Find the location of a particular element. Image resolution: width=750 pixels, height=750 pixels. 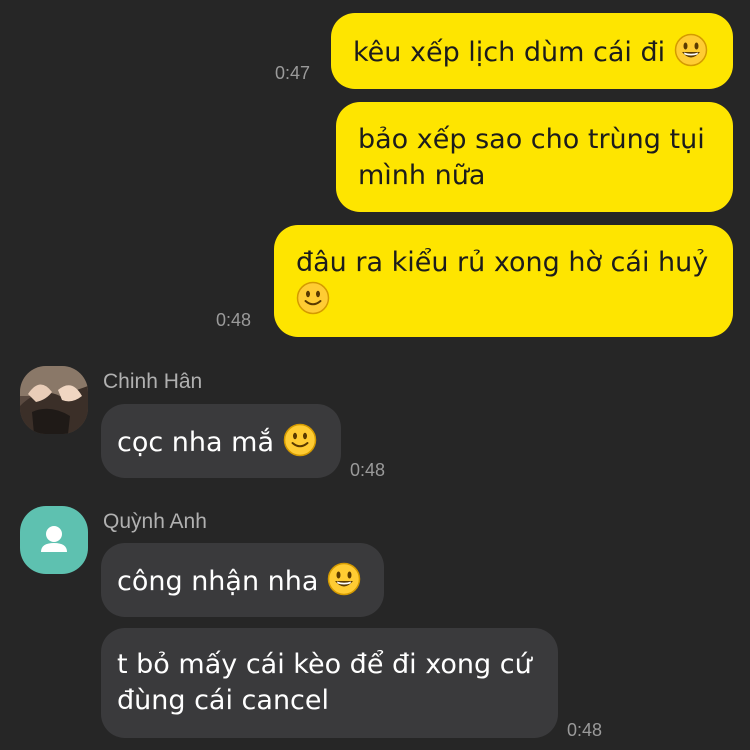

message-text-line: bảo xếp sao cho trùng tụi is located at coordinates (531, 139).